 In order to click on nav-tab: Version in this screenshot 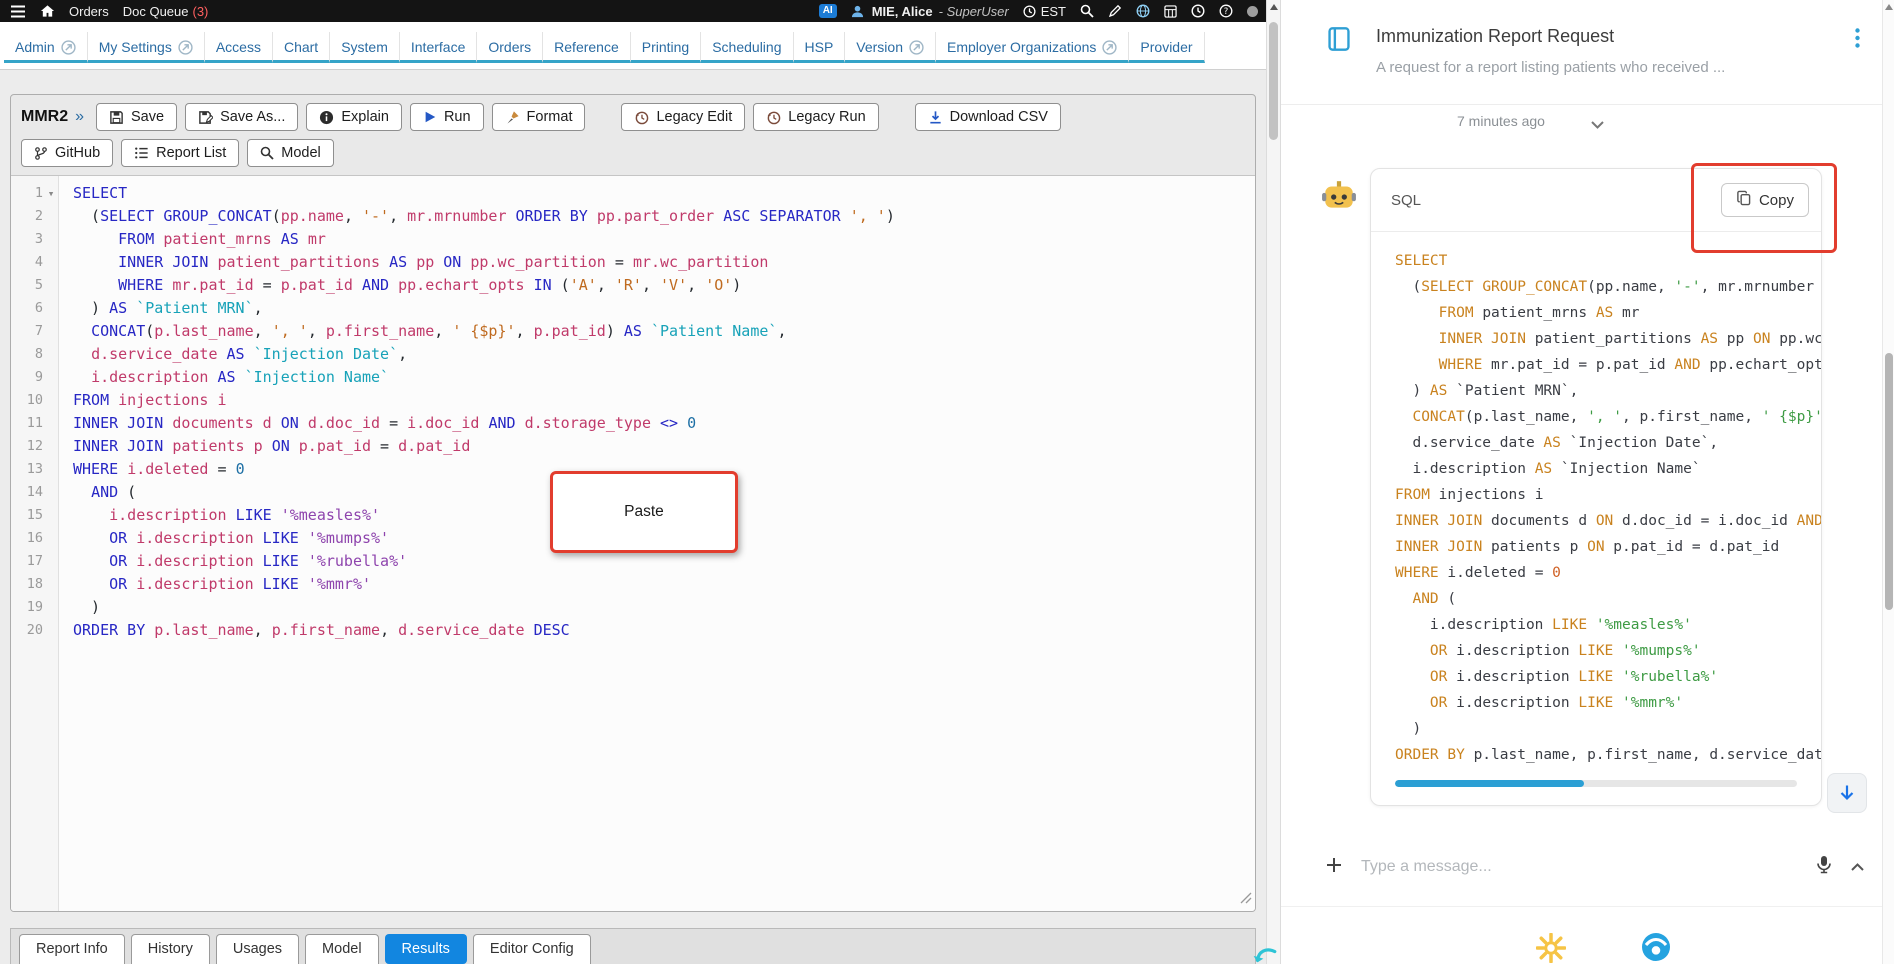, I will do `click(890, 47)`.